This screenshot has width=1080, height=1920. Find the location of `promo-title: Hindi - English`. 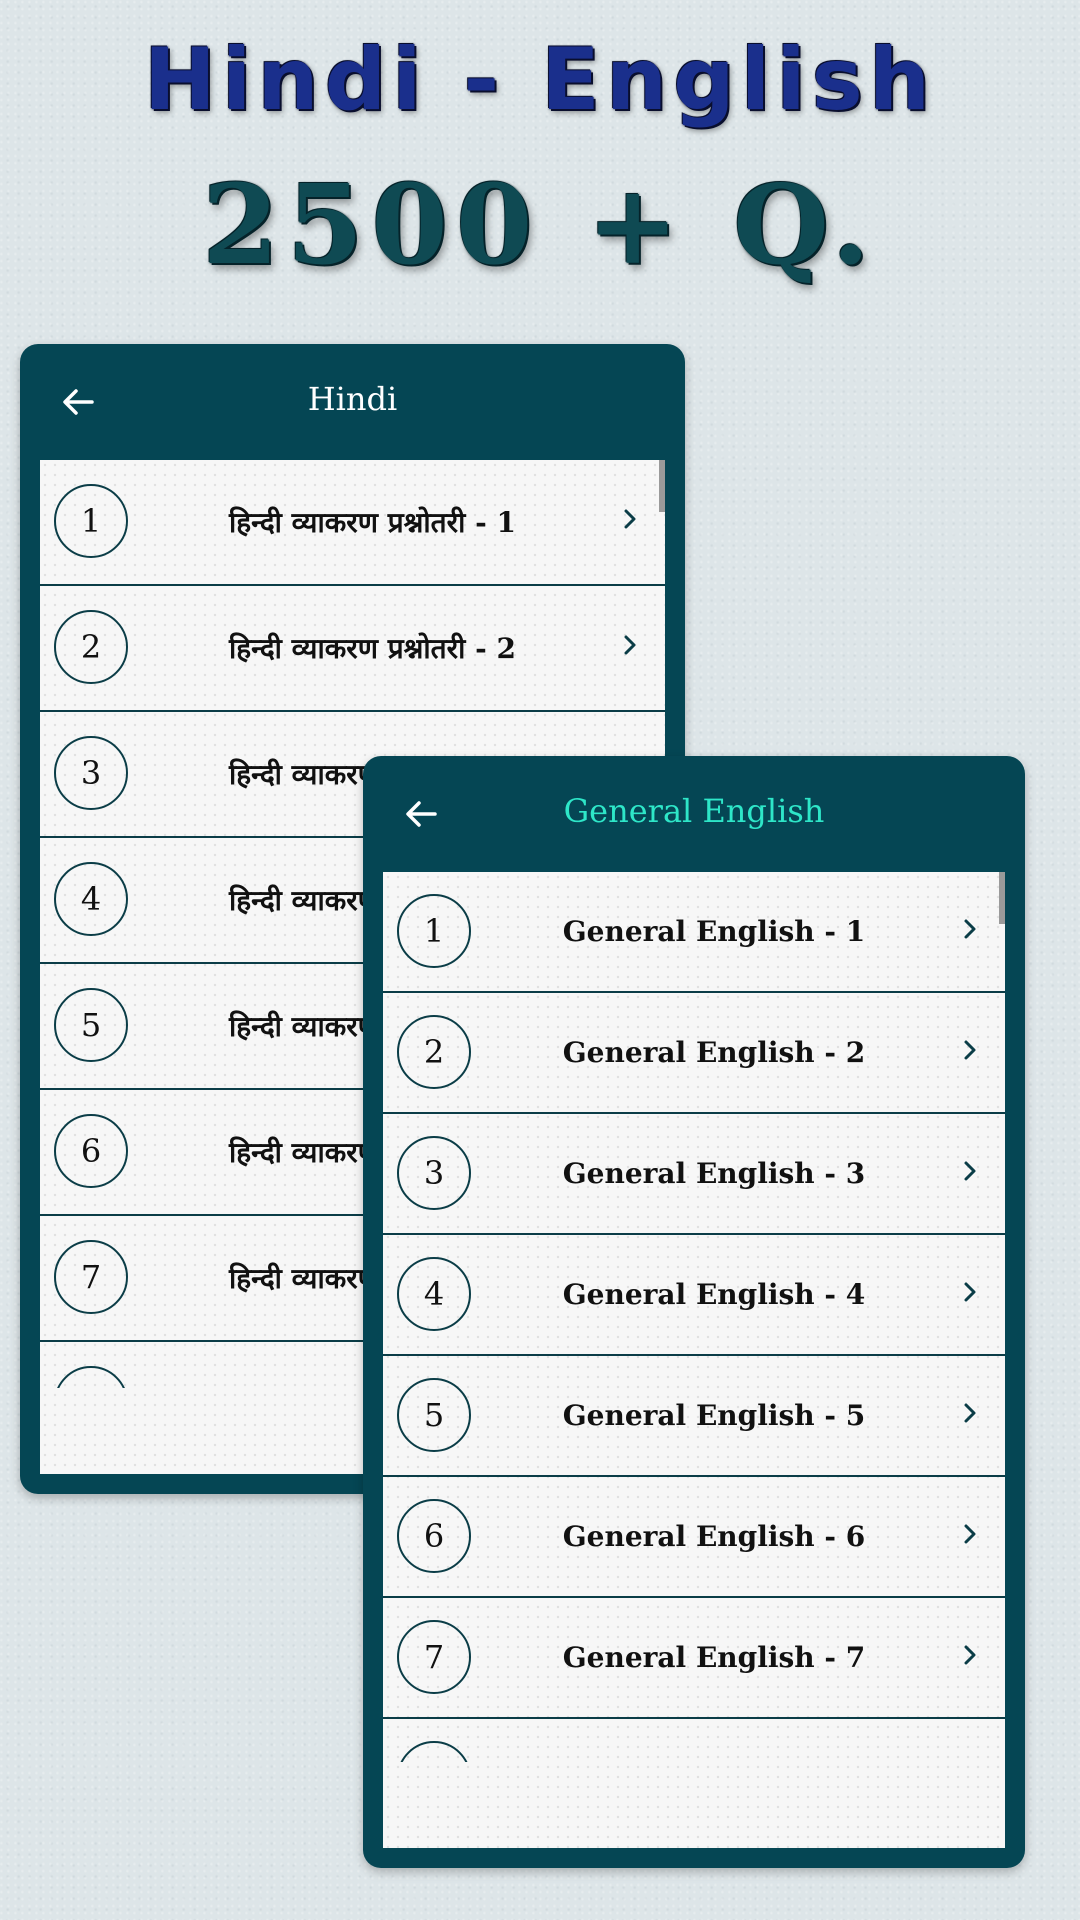

promo-title: Hindi - English is located at coordinates (540, 80).